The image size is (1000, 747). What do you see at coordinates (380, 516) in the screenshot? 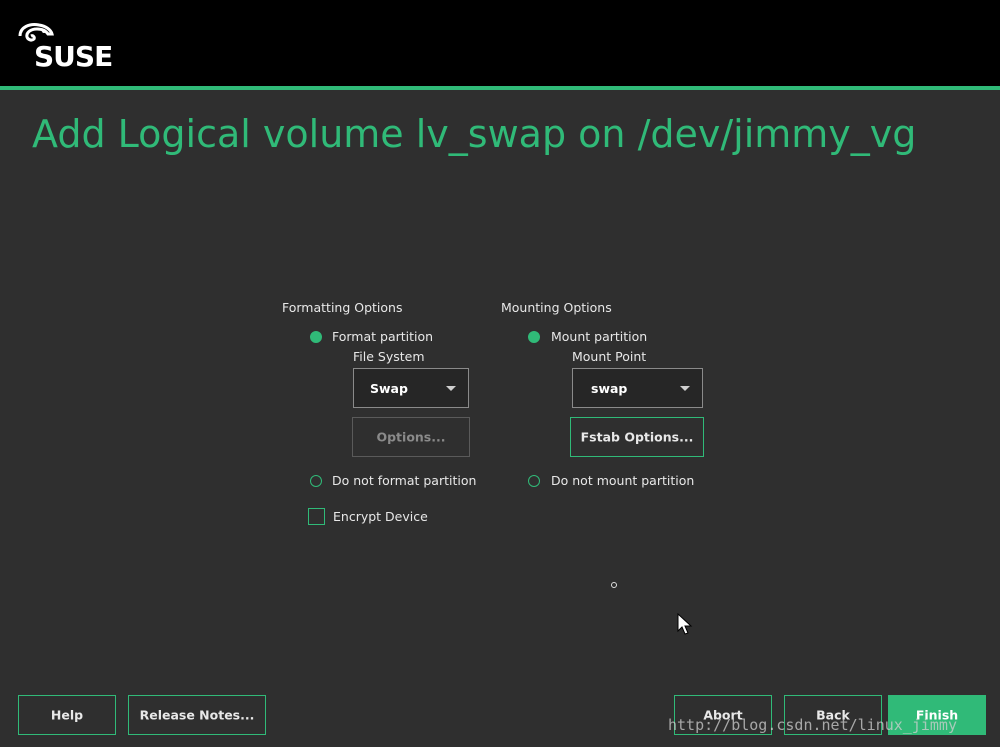
I see `encrypt-device-label: Encrypt Device` at bounding box center [380, 516].